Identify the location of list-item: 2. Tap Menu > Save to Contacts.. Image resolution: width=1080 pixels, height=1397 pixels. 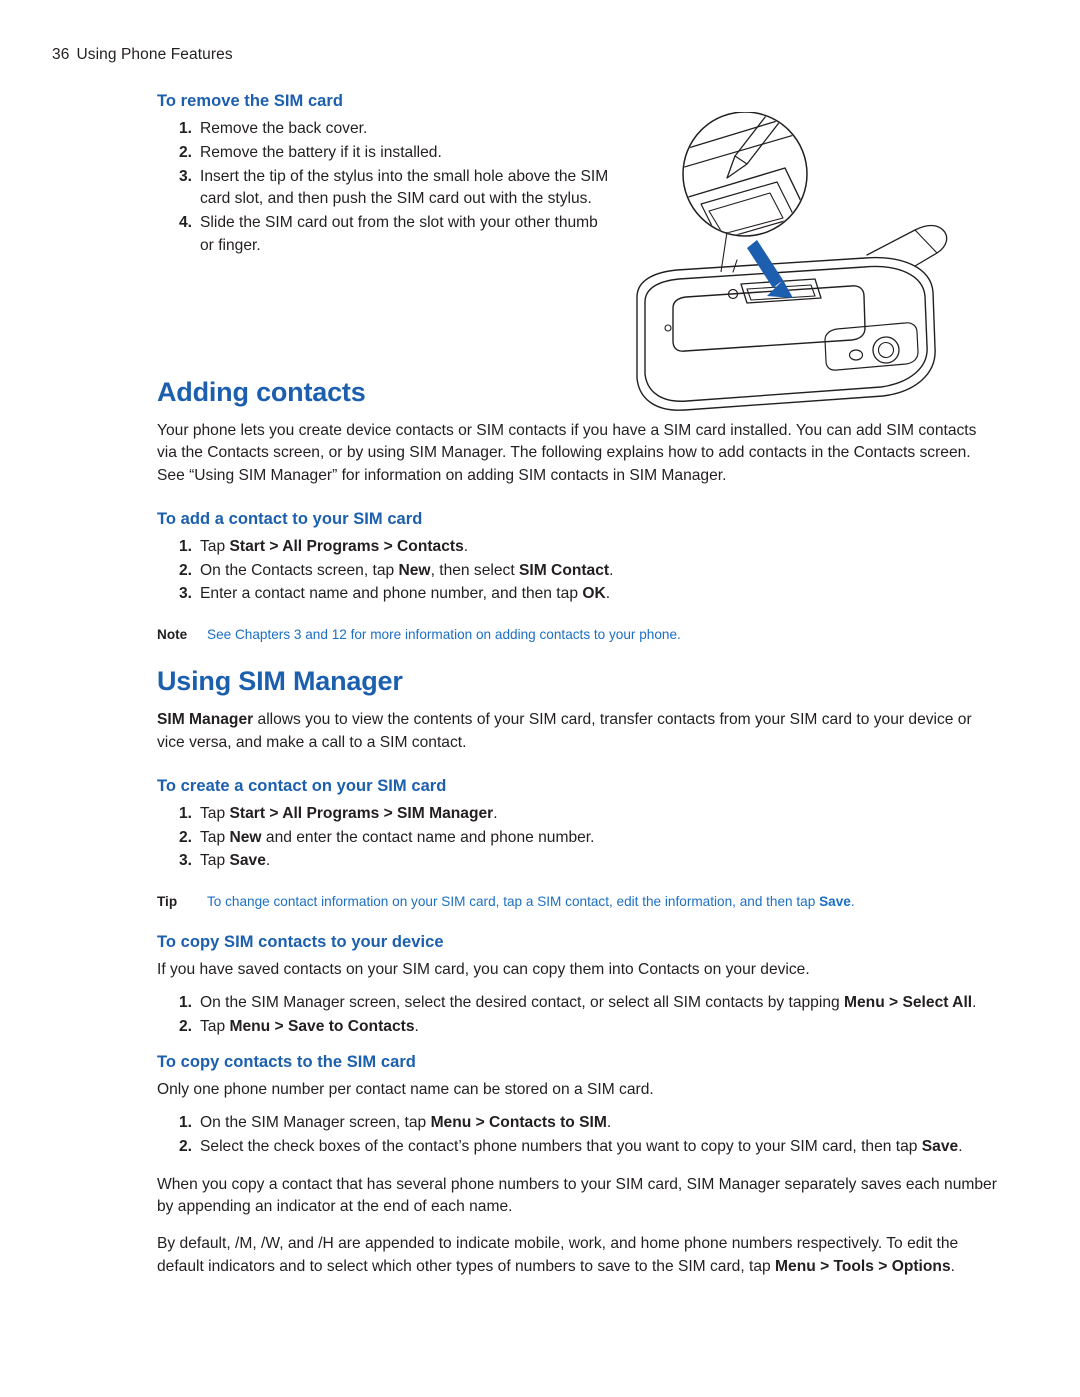
(577, 1027).